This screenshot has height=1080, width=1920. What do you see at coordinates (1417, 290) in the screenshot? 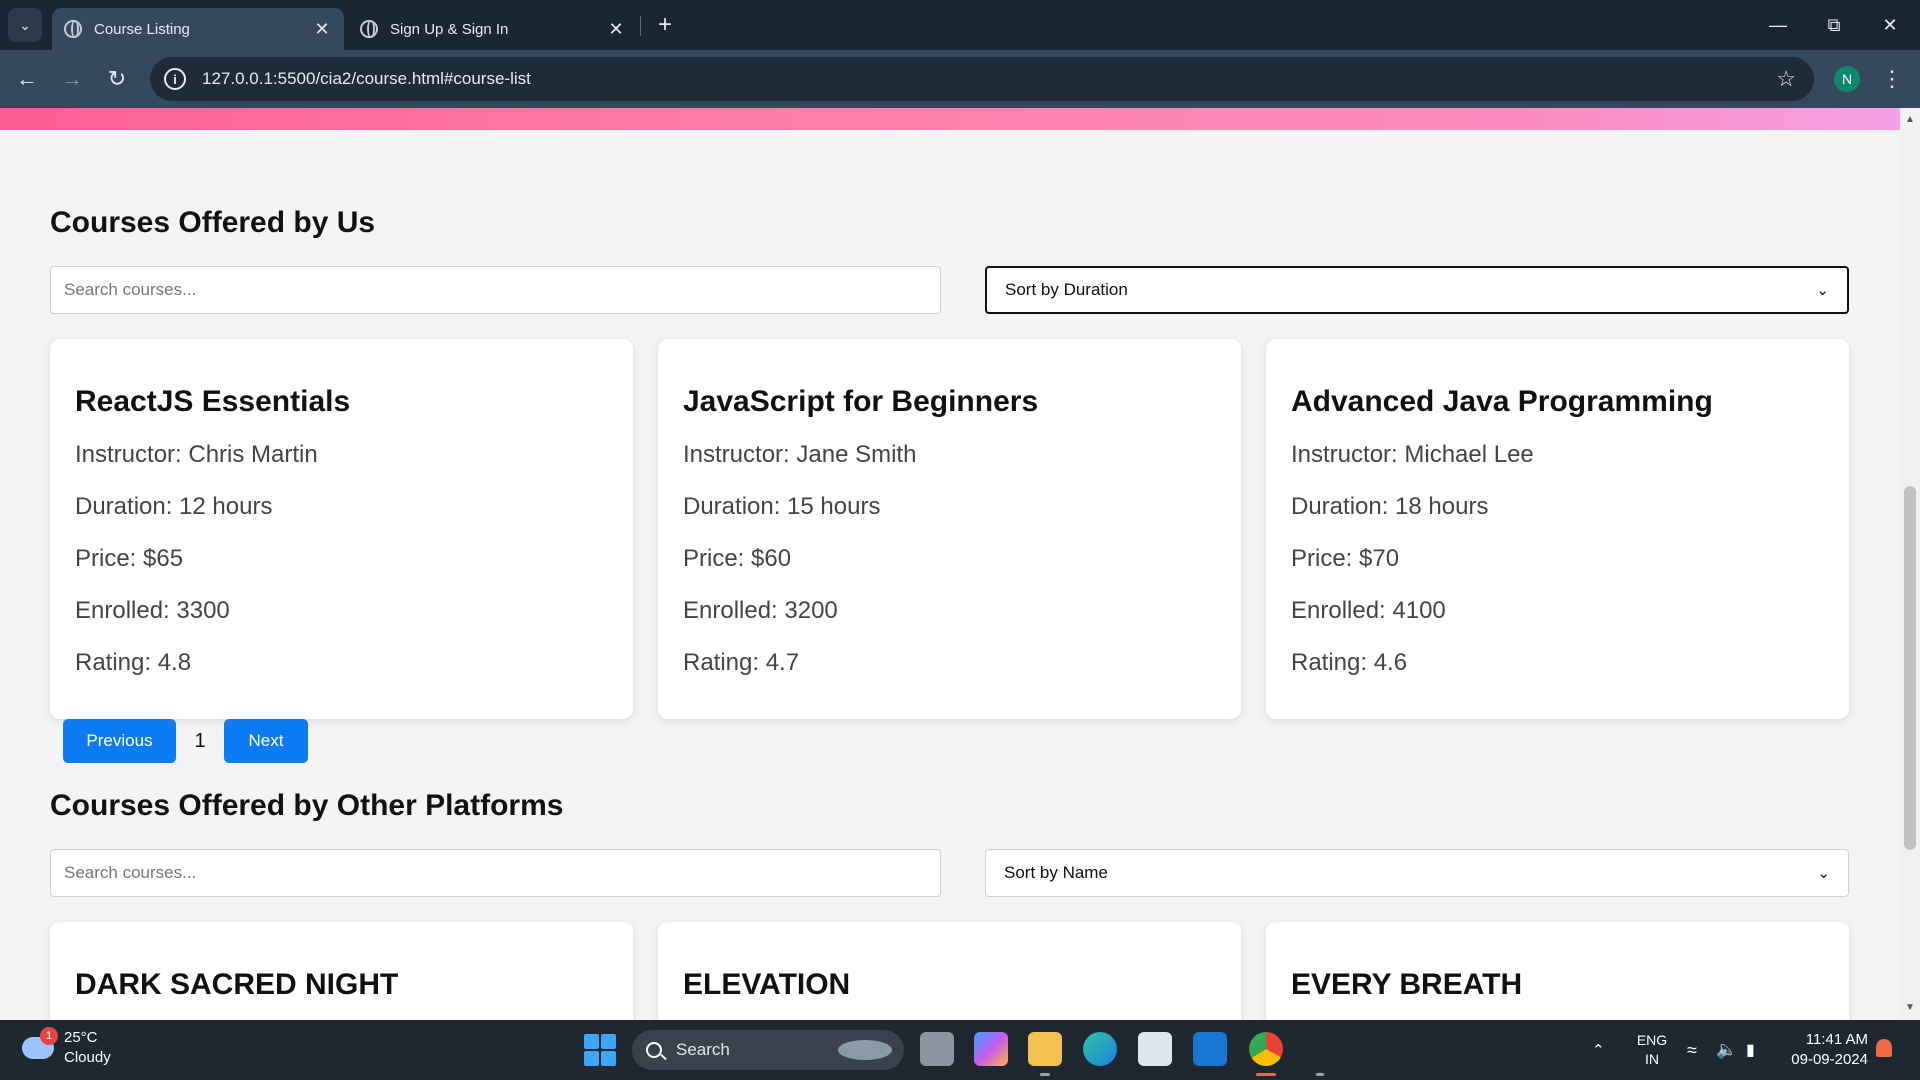
I see `sort-select-our-courses: Sort by Duration ⌄` at bounding box center [1417, 290].